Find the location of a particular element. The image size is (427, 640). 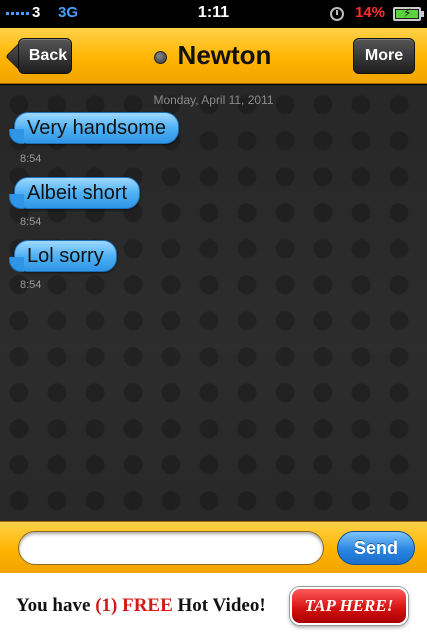

ad-cta-button: TAP HERE! is located at coordinates (349, 606).